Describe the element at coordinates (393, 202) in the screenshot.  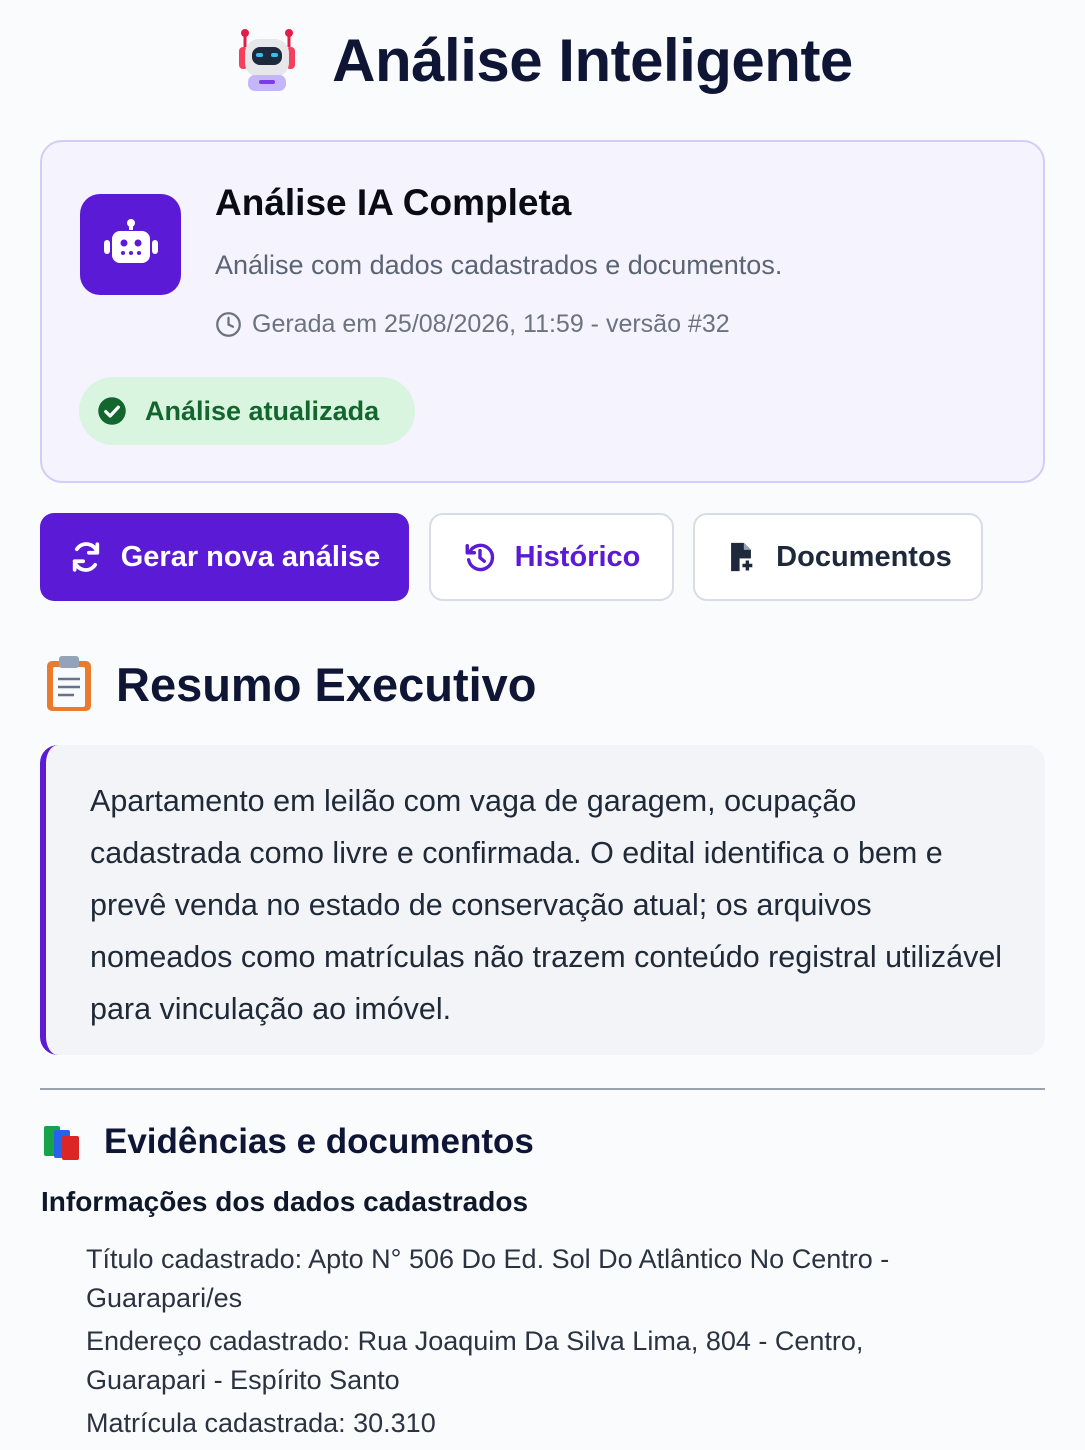
I see `card-title: Análise IA Completa` at that location.